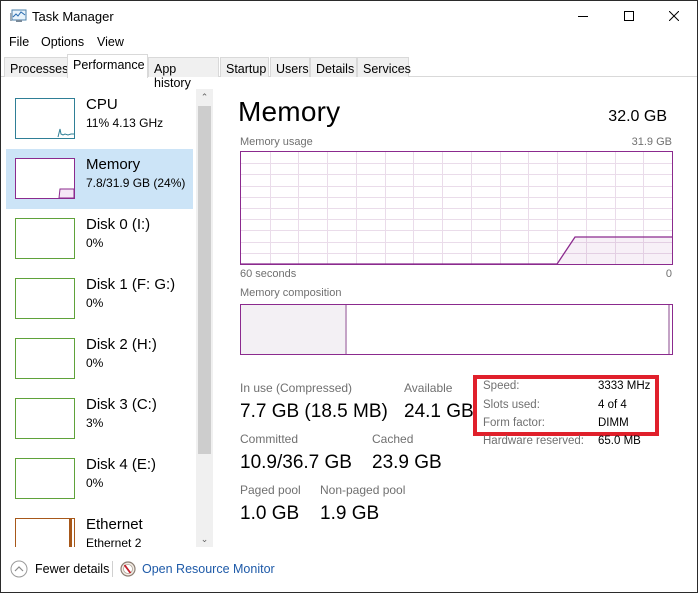 The height and width of the screenshot is (593, 698). I want to click on sidebar-item-subtext: 3%, so click(95, 423).